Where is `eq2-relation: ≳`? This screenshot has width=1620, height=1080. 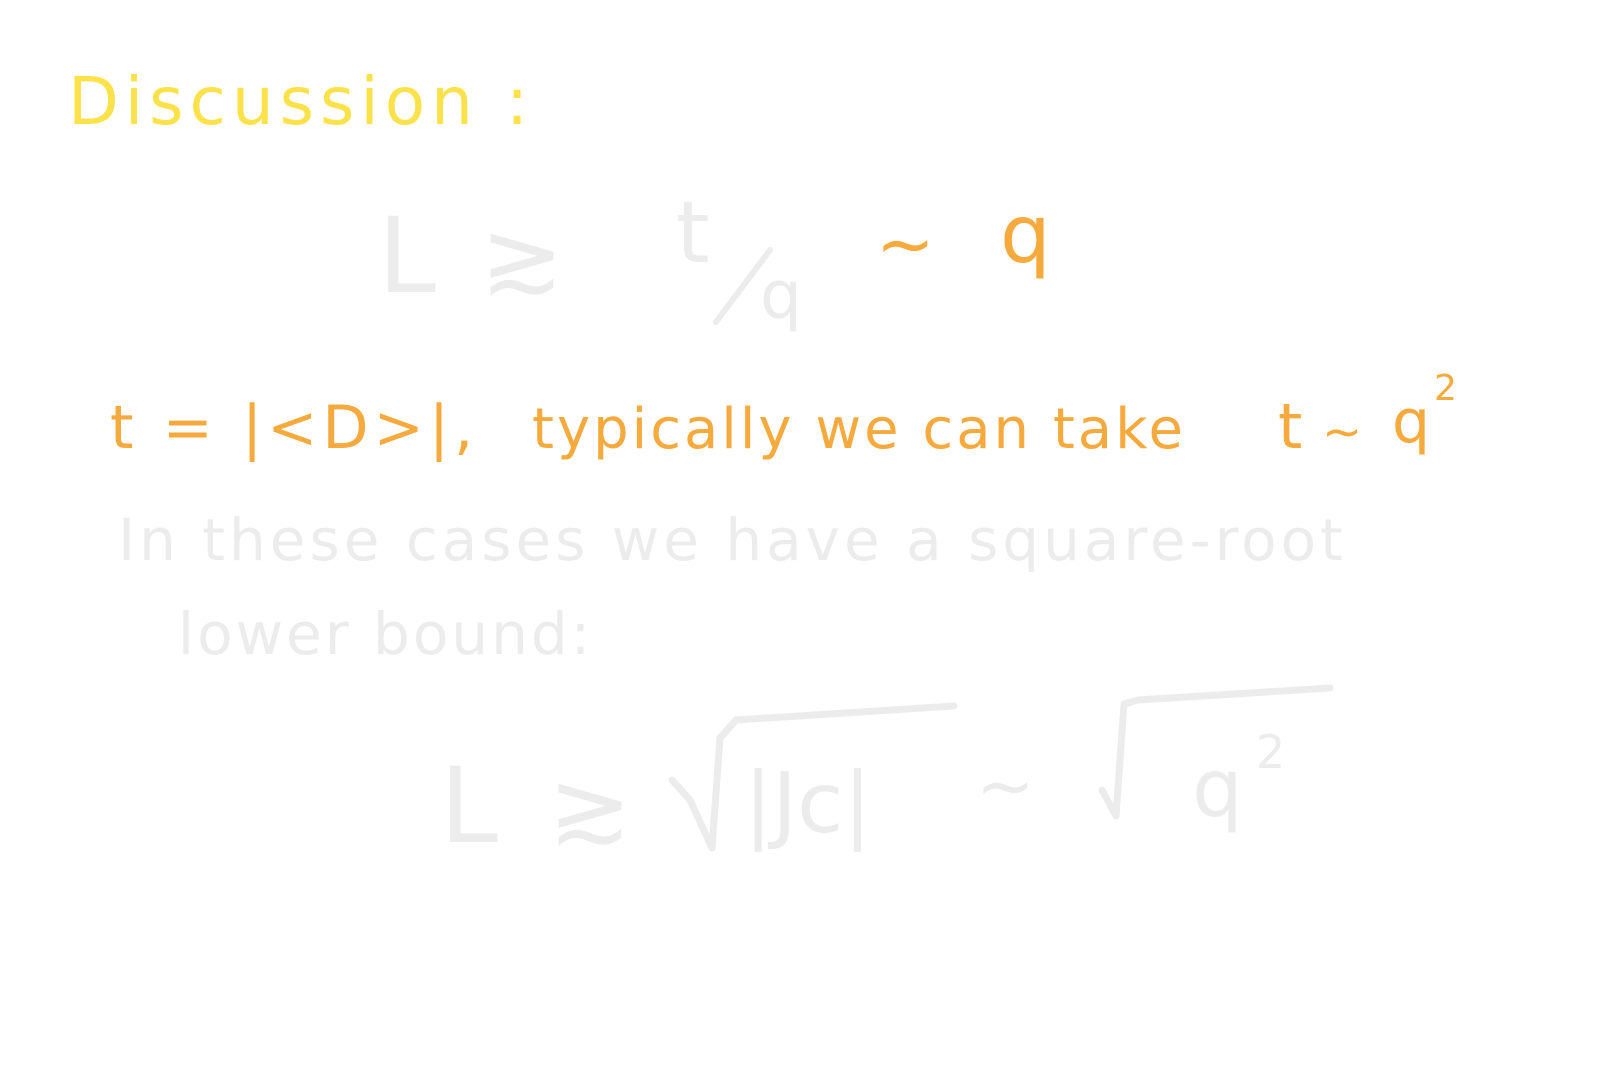
eq2-relation: ≳ is located at coordinates (590, 807).